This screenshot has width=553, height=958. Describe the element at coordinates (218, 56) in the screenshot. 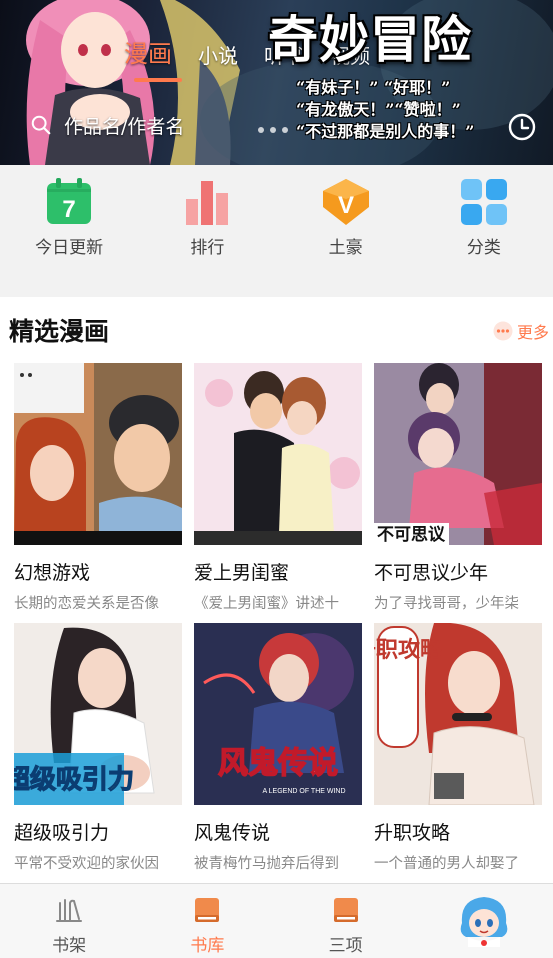

I see `tab-novels: 小说` at that location.